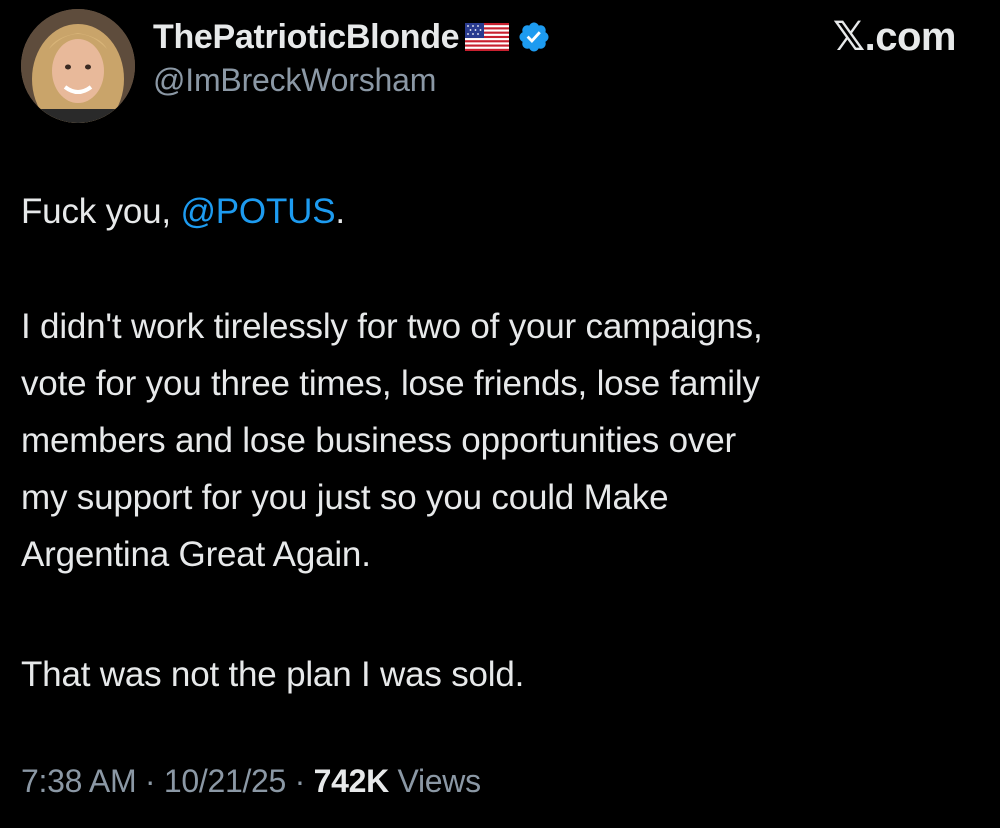 This screenshot has width=1000, height=828. I want to click on display-name: ThePatrioticBlonde, so click(306, 37).